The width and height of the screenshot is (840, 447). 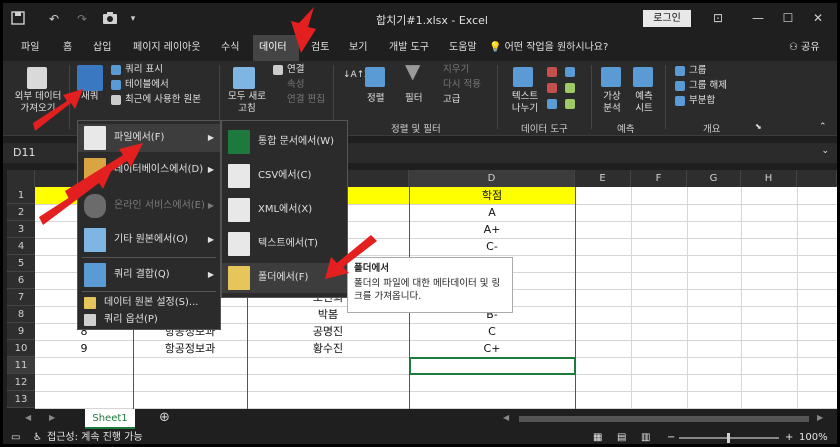 I want to click on tab-file: 파일, so click(x=30, y=48).